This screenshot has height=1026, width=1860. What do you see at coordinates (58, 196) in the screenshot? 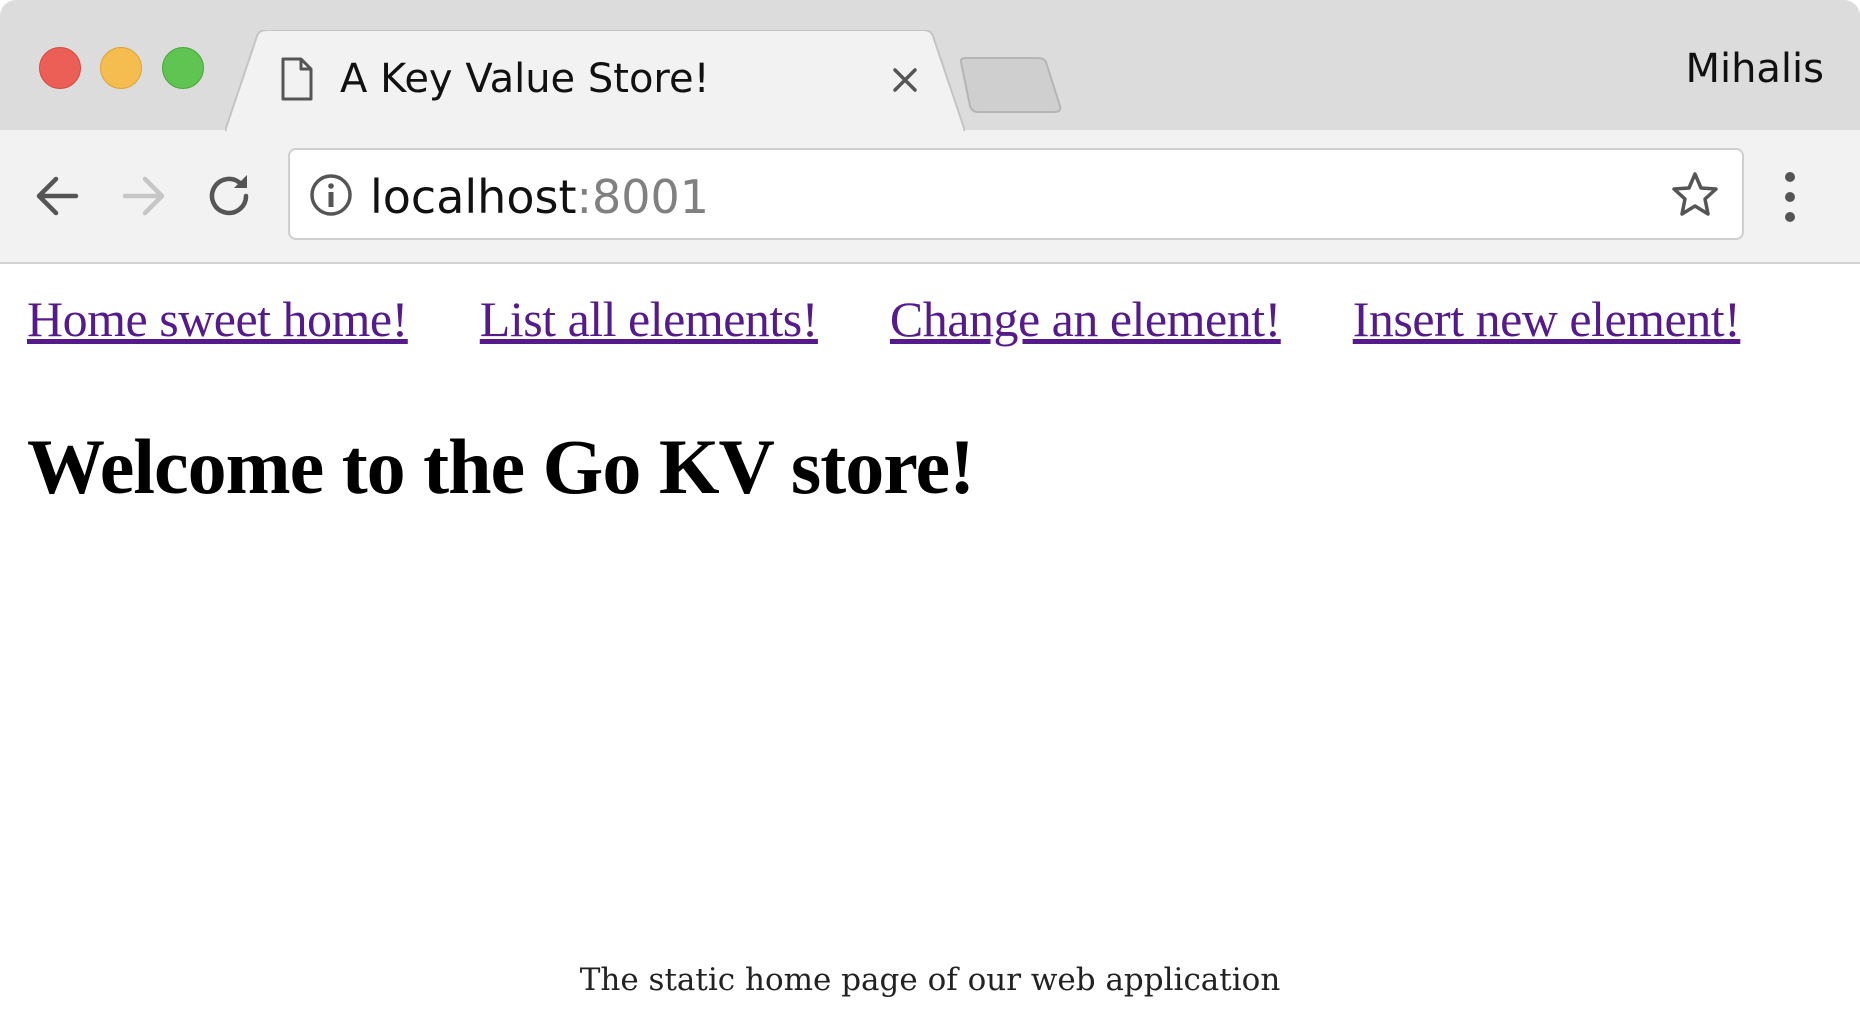
I see `back-arrow-icon` at bounding box center [58, 196].